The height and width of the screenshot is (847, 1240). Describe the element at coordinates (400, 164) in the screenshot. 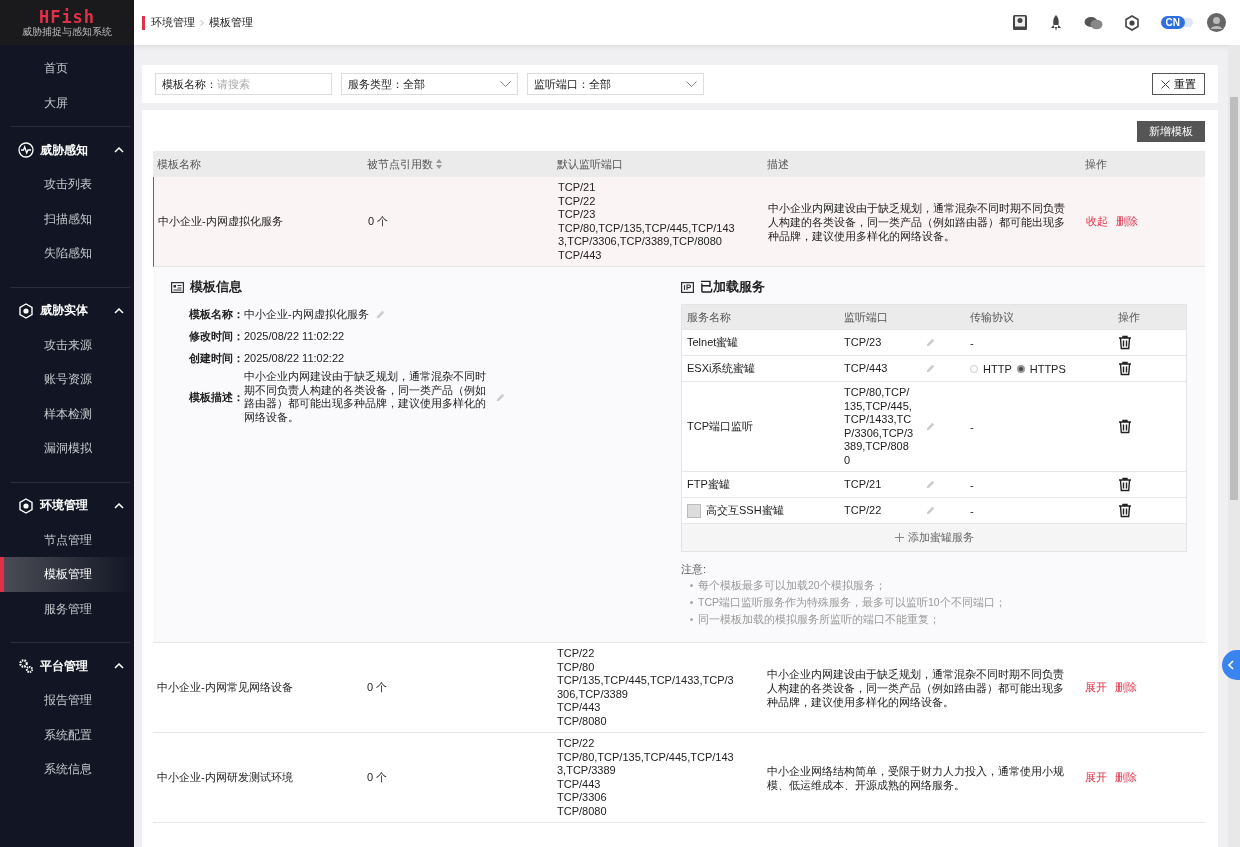

I see `column-header: 被节点引用数` at that location.